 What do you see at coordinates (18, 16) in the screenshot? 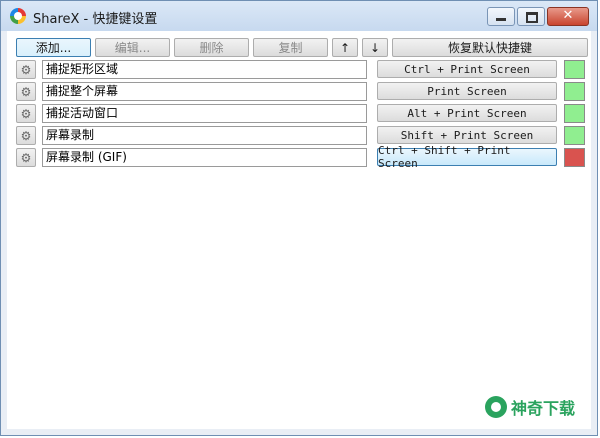
I see `sharex-icon` at bounding box center [18, 16].